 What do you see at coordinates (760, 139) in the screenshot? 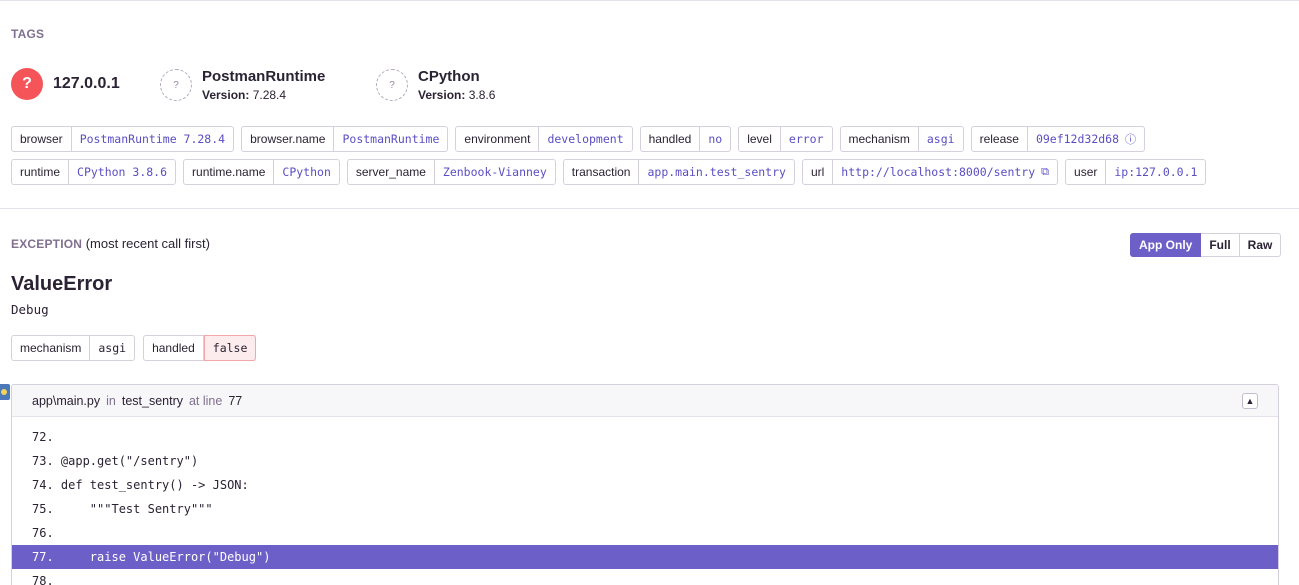
I see `tag-key: level` at bounding box center [760, 139].